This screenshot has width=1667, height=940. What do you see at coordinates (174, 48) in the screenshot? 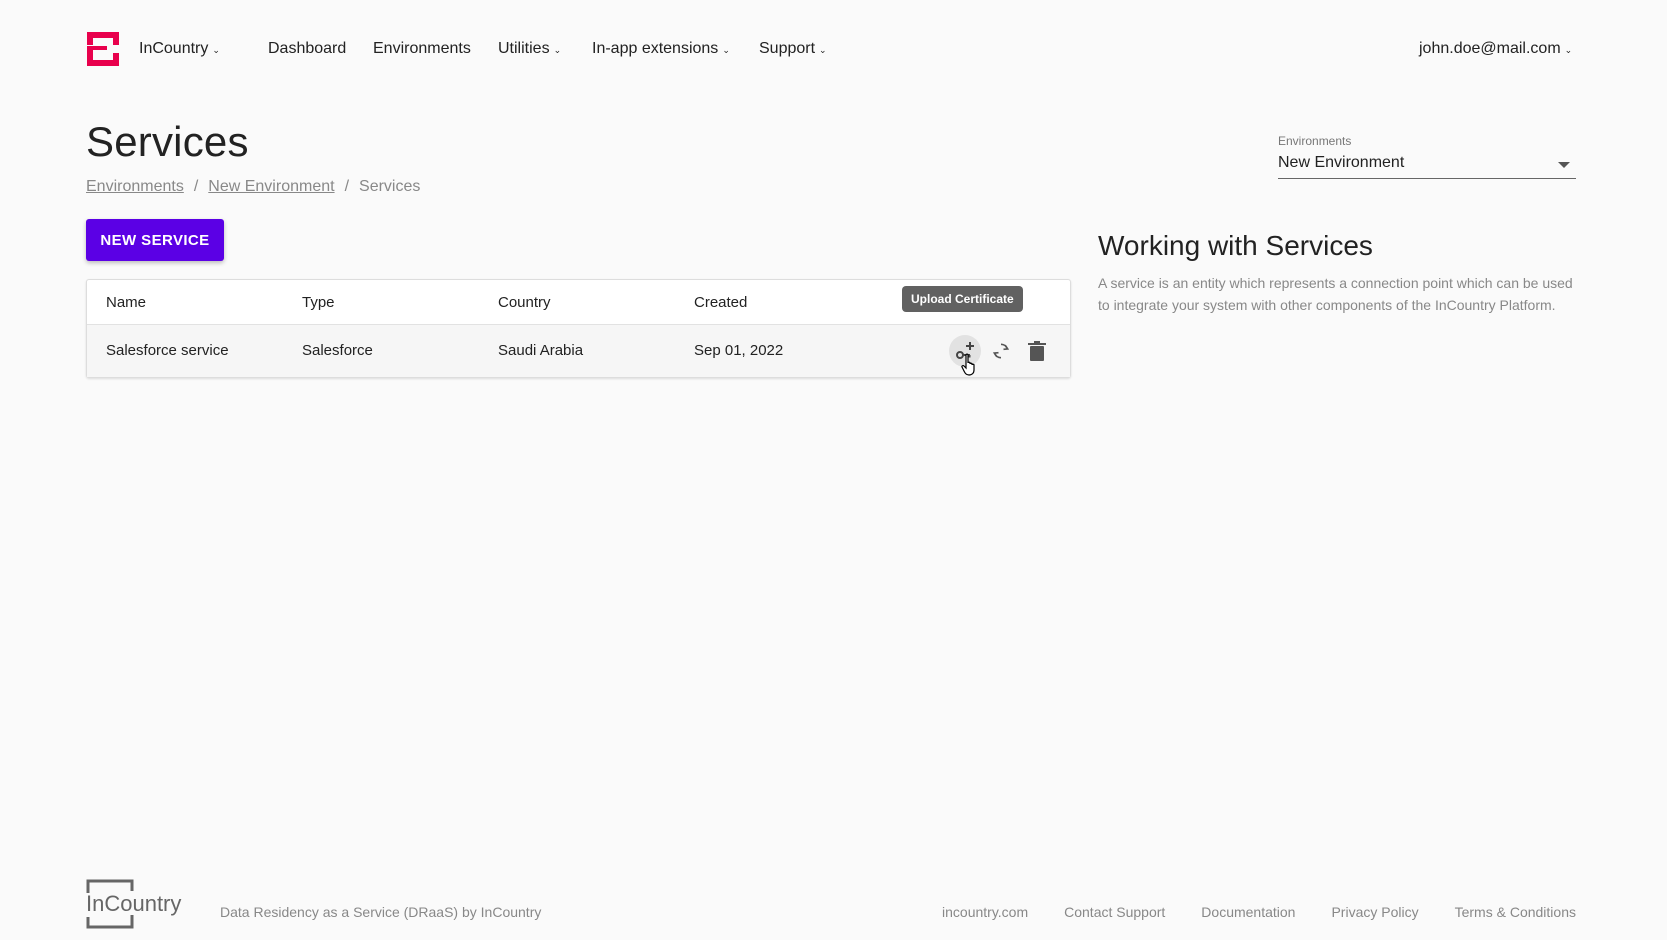
I see `org-name: InCountry` at bounding box center [174, 48].